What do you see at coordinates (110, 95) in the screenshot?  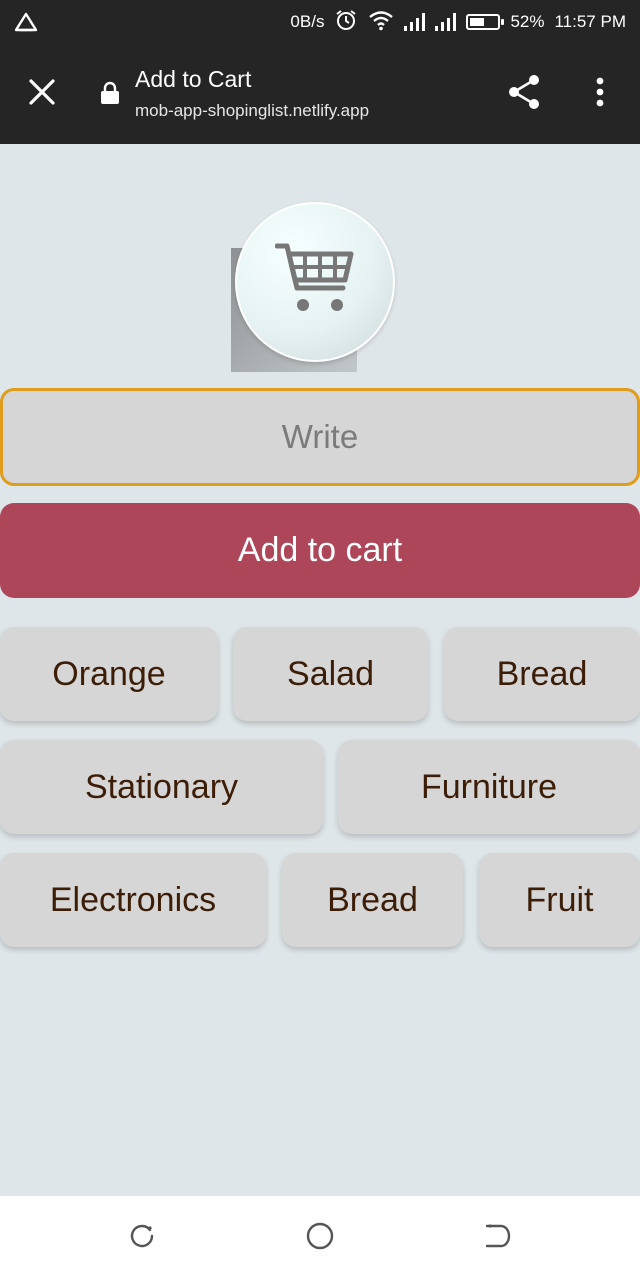 I see `lock-icon` at bounding box center [110, 95].